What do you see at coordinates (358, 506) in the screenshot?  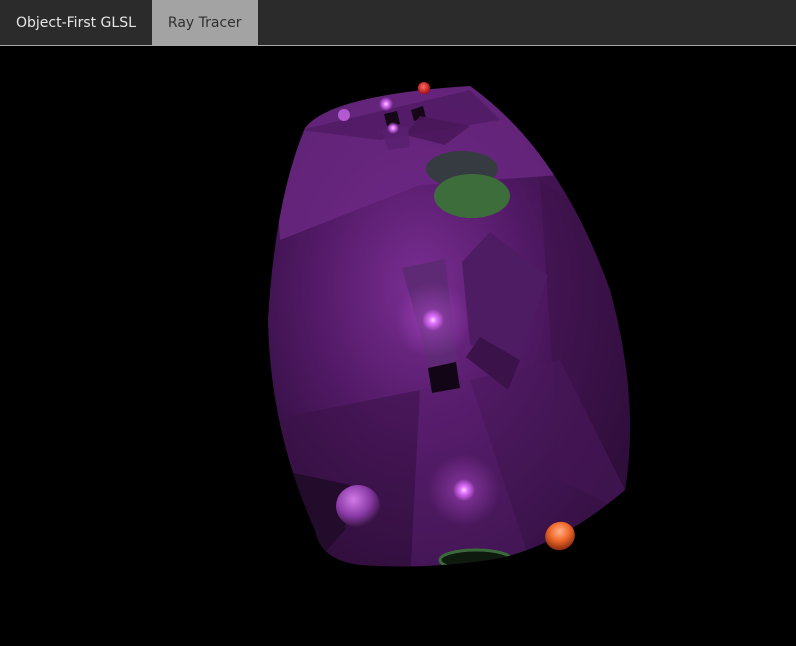 I see `lilac-sphere` at bounding box center [358, 506].